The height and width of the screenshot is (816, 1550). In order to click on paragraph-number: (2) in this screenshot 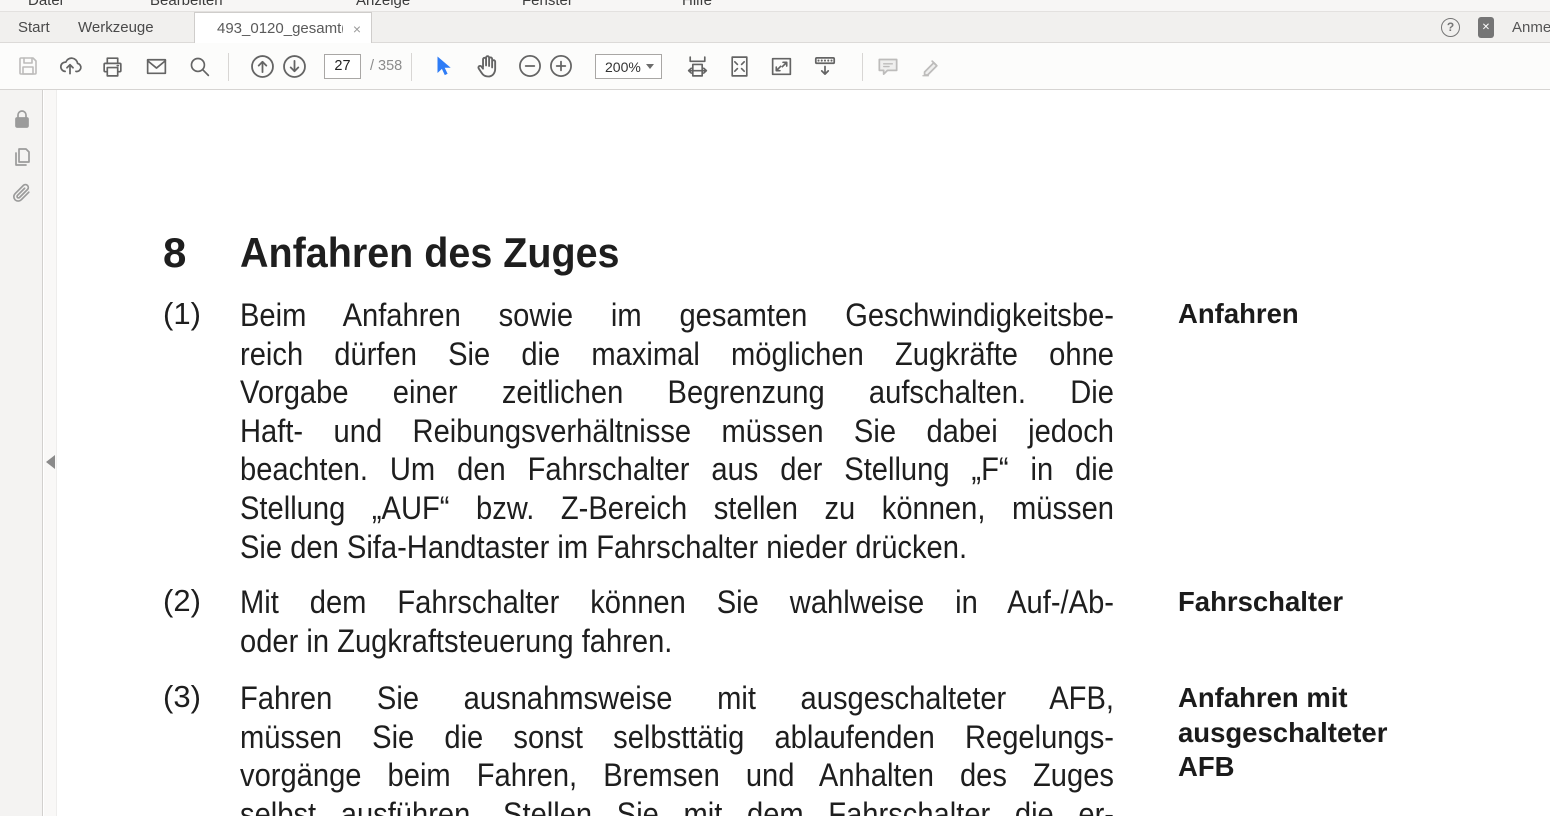, I will do `click(182, 600)`.